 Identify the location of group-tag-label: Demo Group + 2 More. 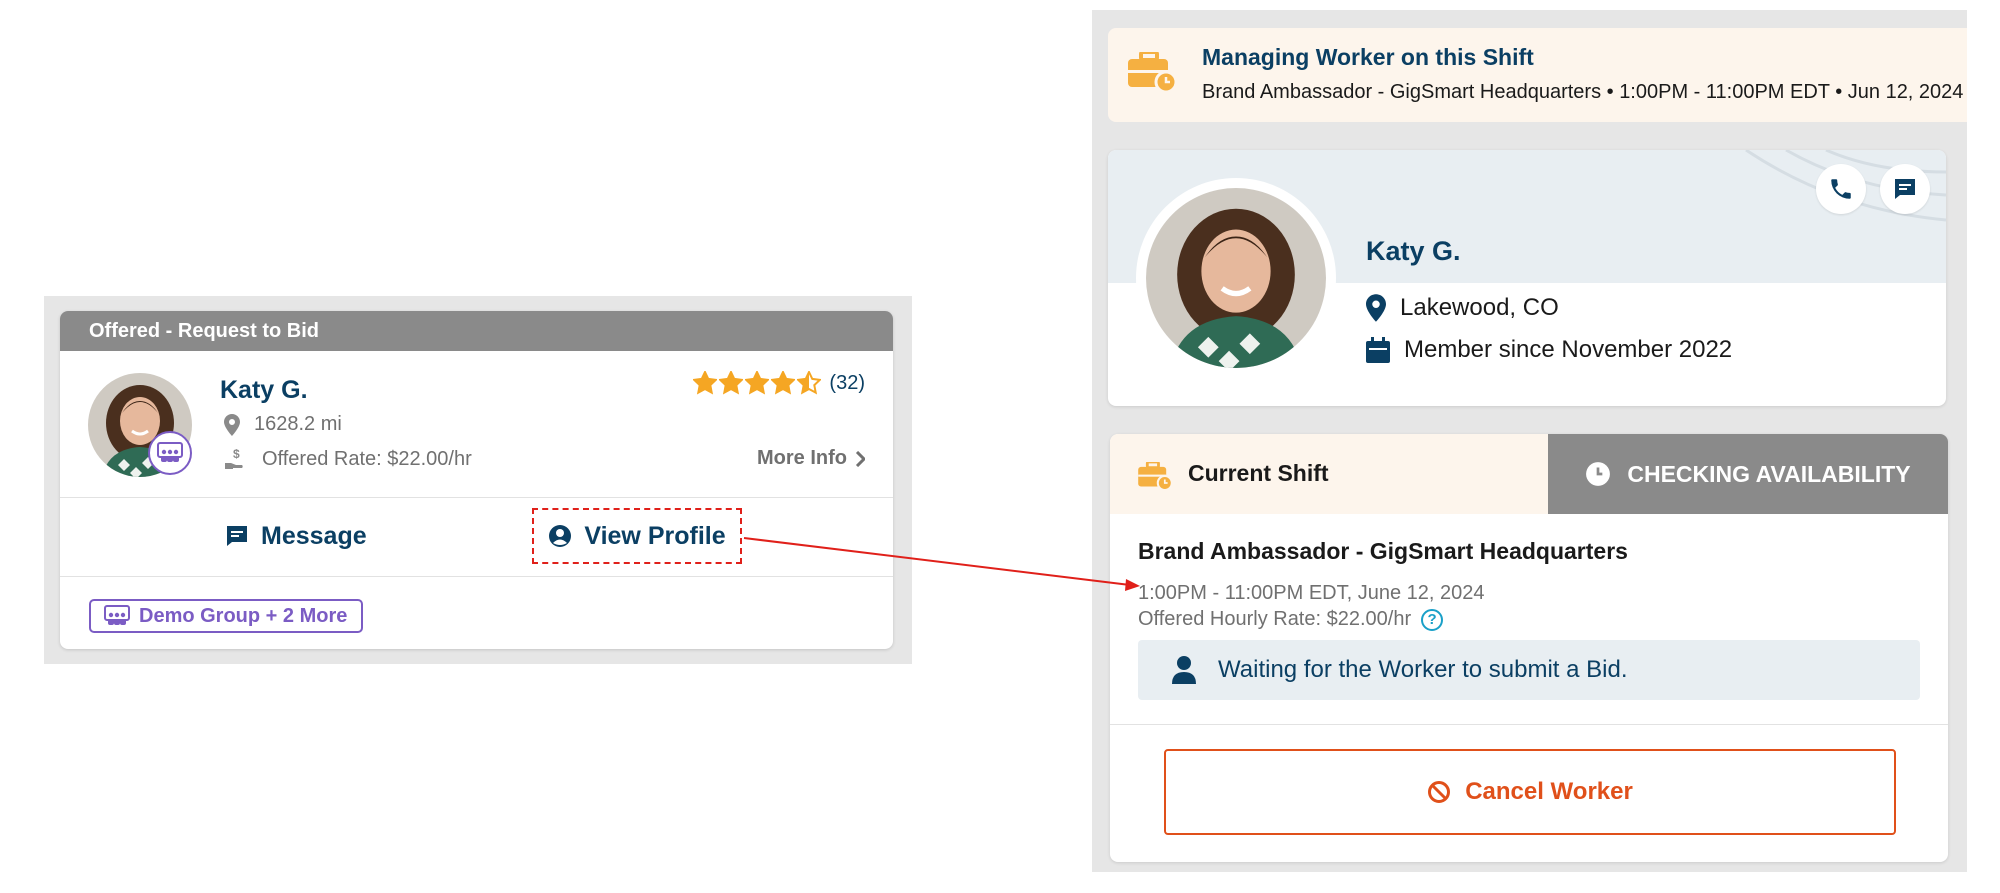
(243, 615).